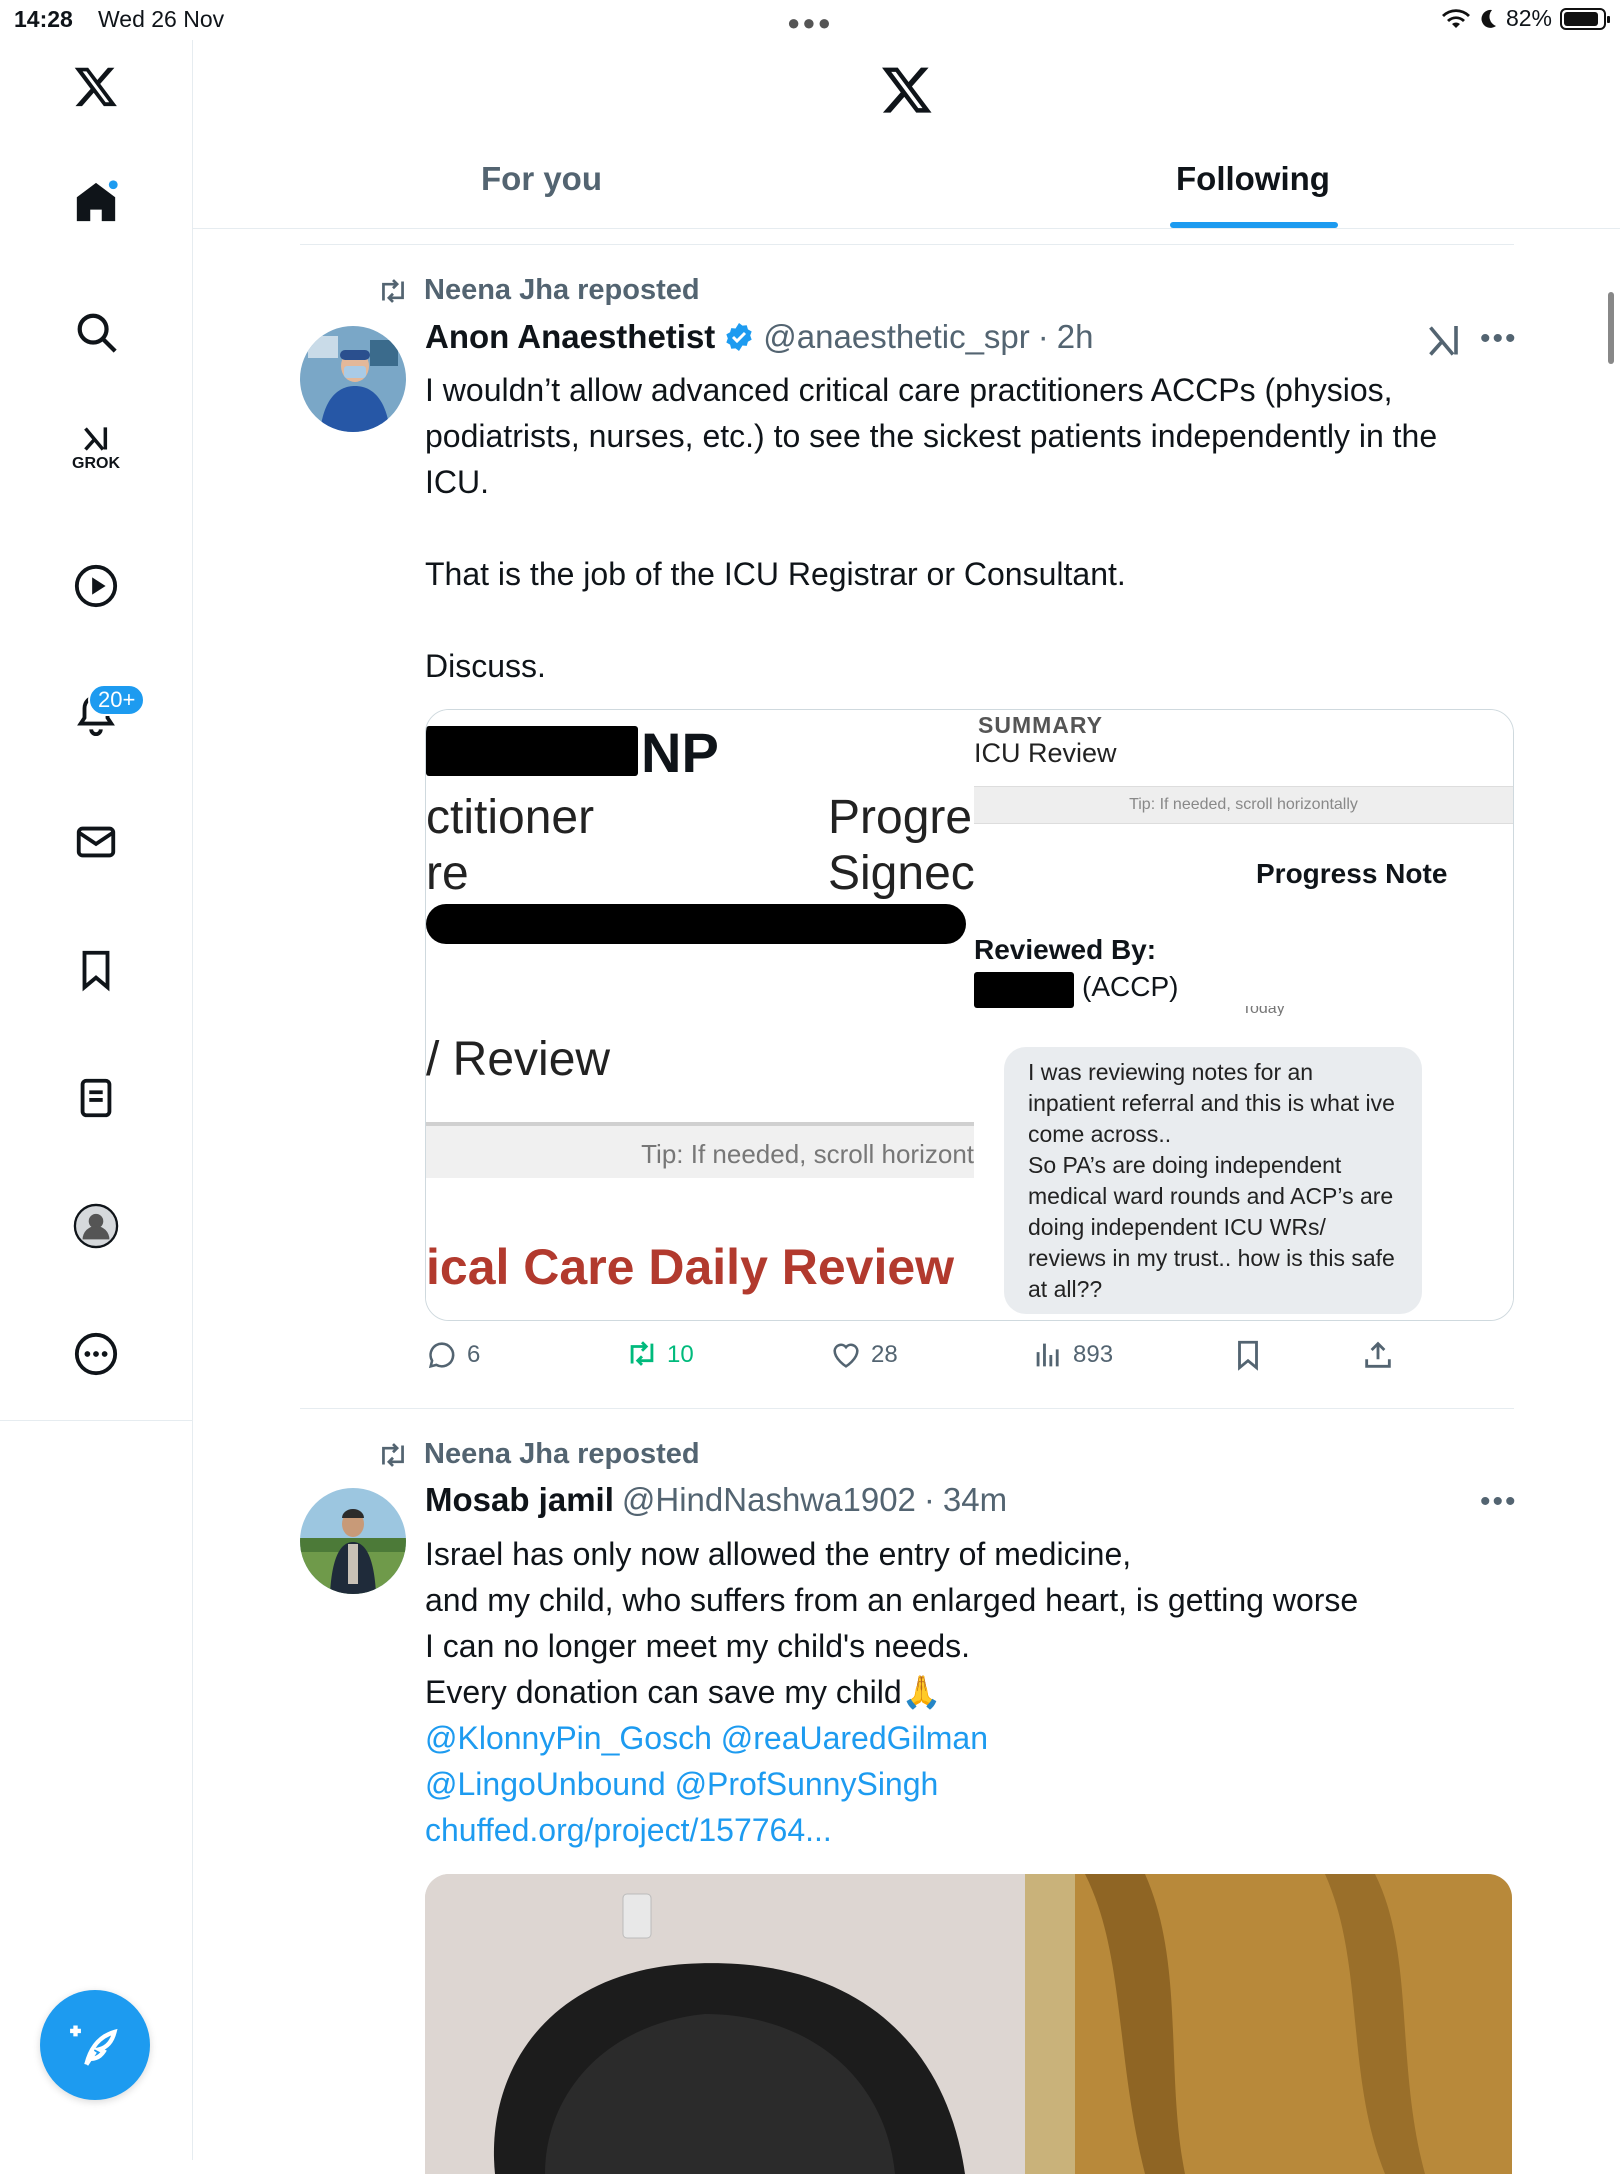 This screenshot has height=2174, width=1620. Describe the element at coordinates (901, 873) in the screenshot. I see `media-left-signed: Signec` at that location.